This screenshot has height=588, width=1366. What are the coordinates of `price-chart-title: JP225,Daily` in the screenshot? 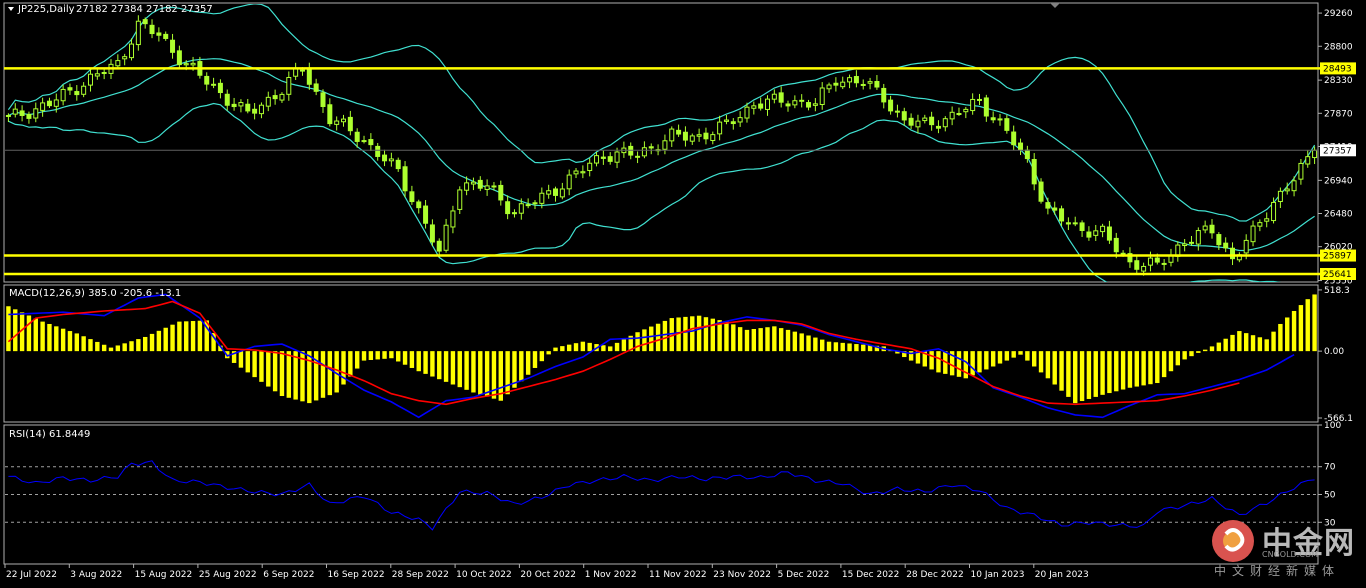 It's located at (46, 9).